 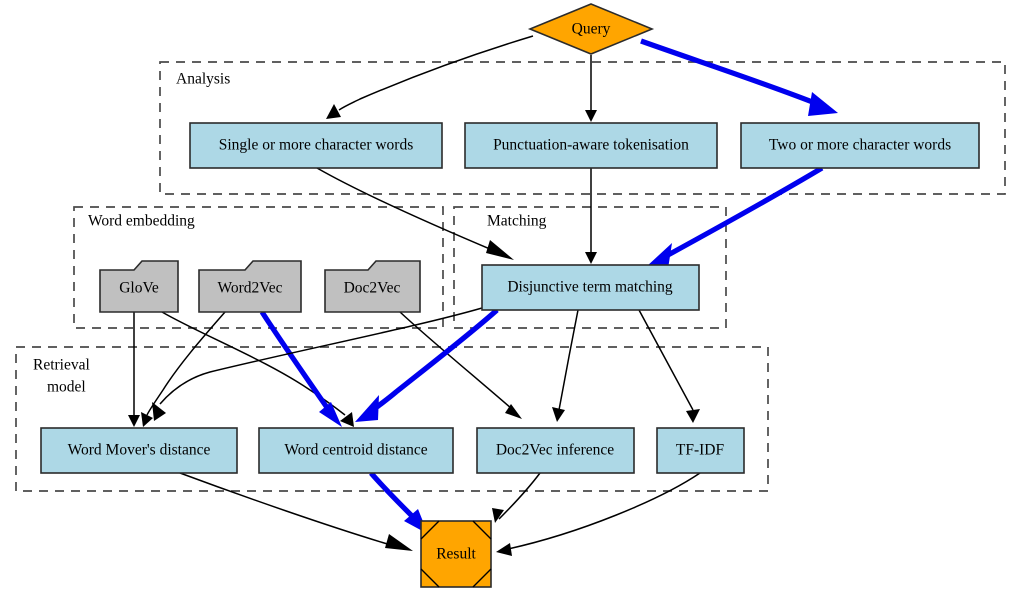 What do you see at coordinates (565, 365) in the screenshot?
I see `edge-disjunctive-matching-to-doc2vec-inference` at bounding box center [565, 365].